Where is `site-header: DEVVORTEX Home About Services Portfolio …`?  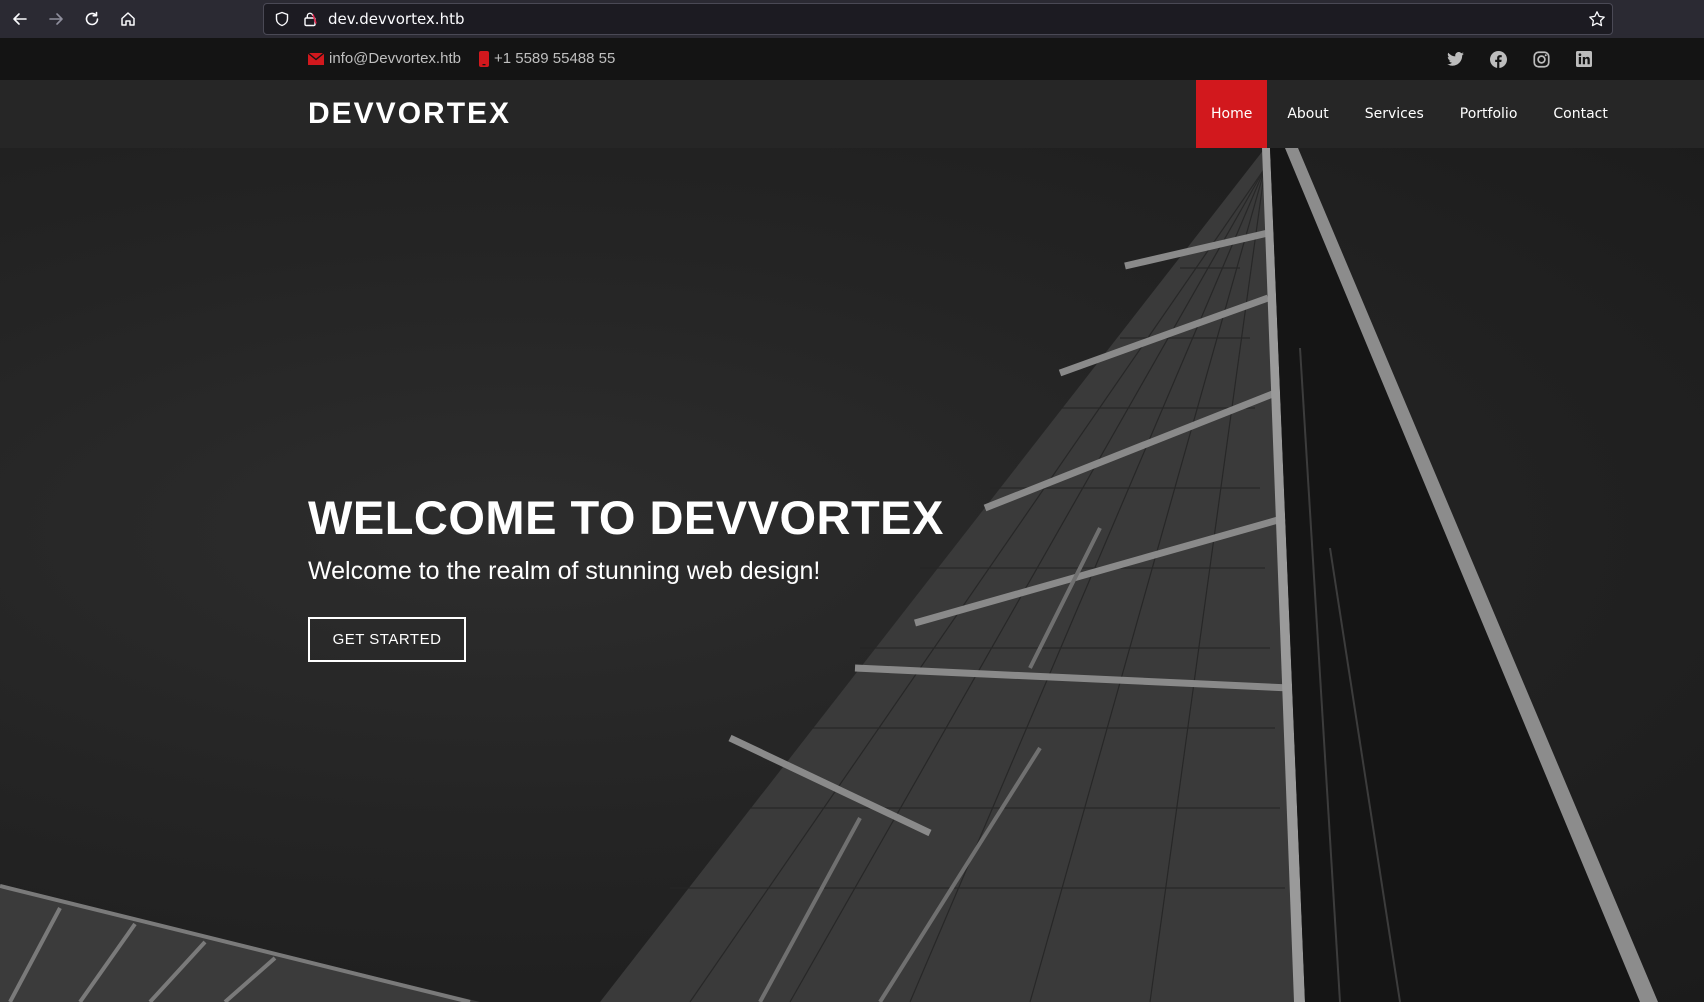 site-header: DEVVORTEX Home About Services Portfolio … is located at coordinates (852, 114).